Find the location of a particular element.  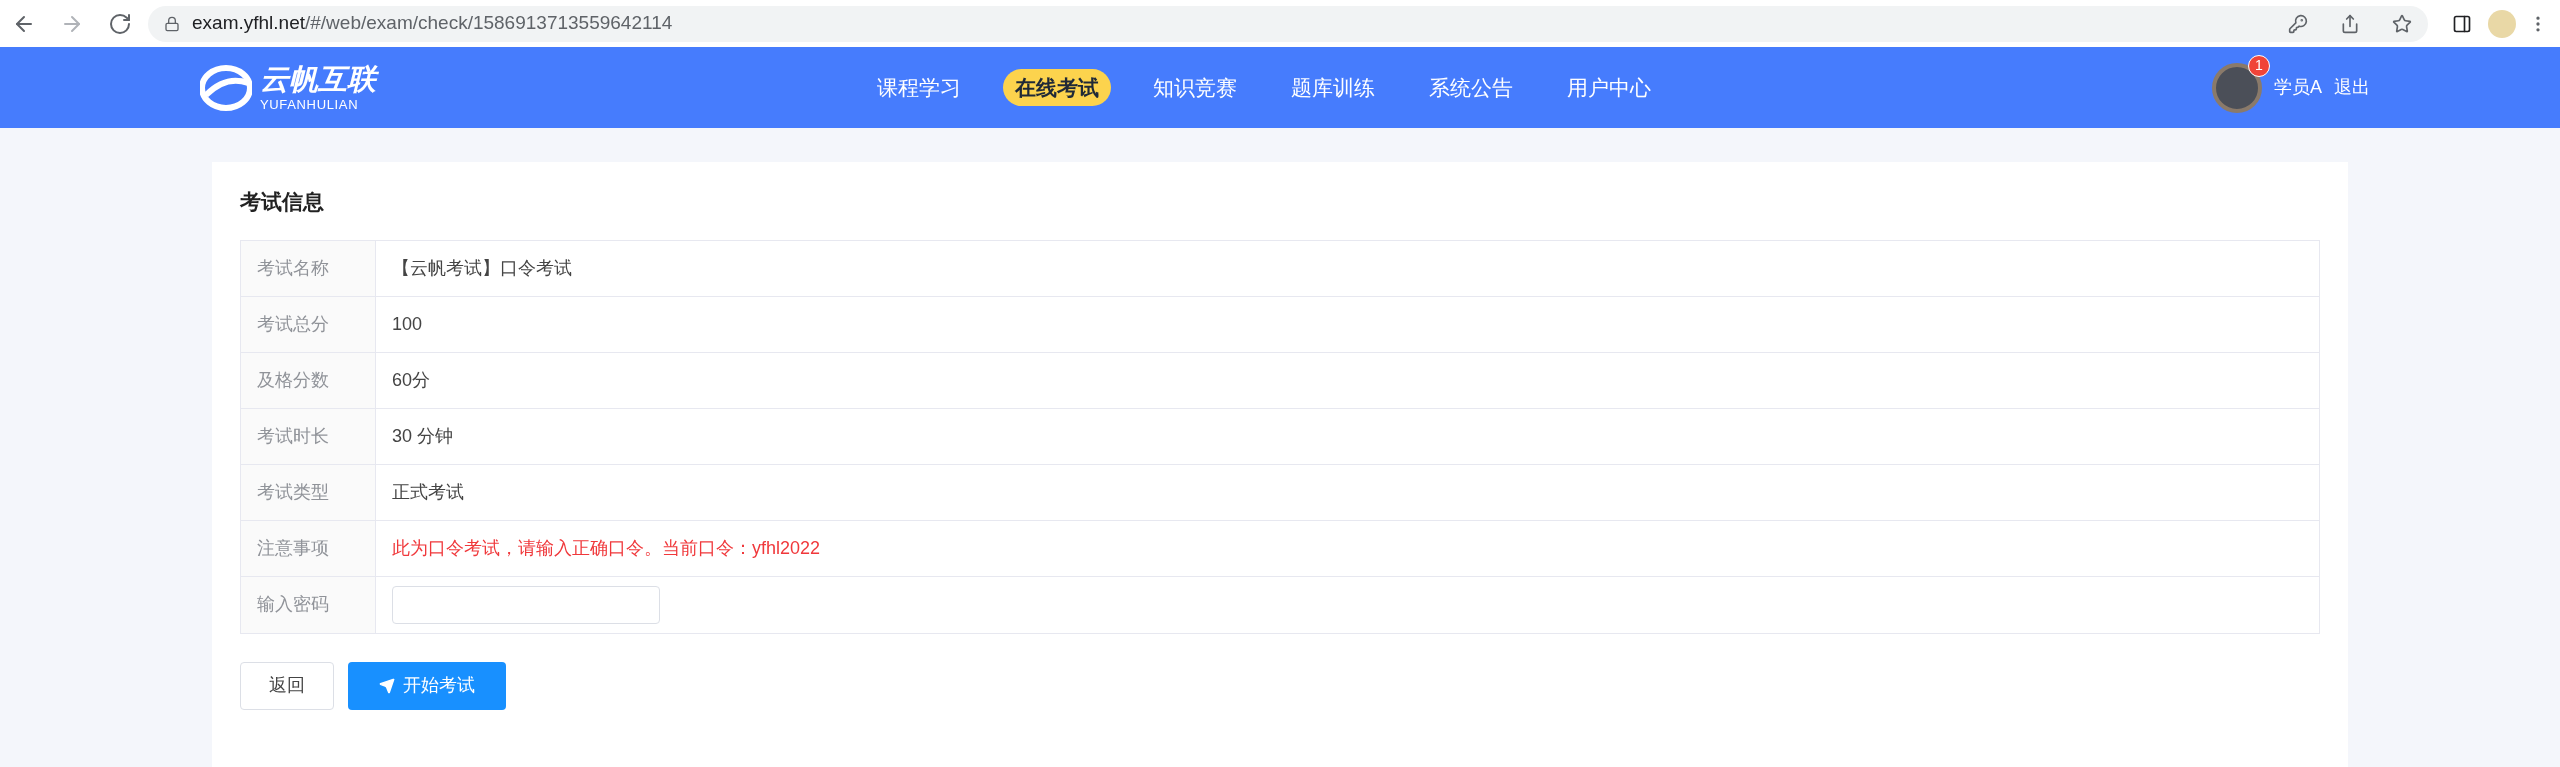

row-label: 考试时长 is located at coordinates (308, 436).